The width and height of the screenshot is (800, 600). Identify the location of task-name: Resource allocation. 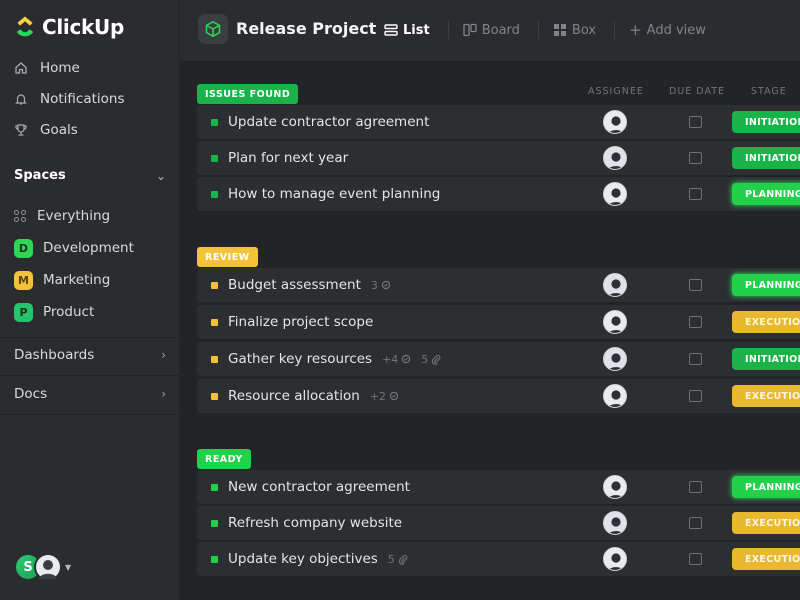
(294, 396).